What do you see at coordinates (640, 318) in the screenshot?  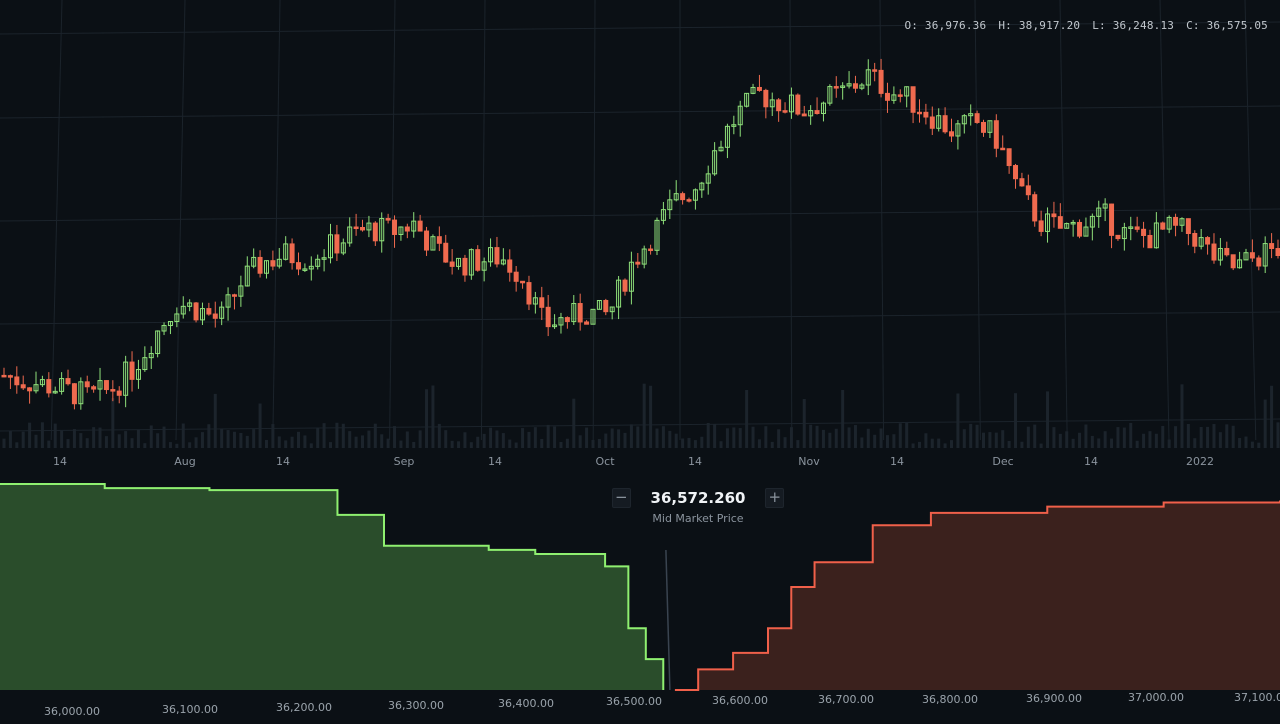 I see `grid-line-horizontal` at bounding box center [640, 318].